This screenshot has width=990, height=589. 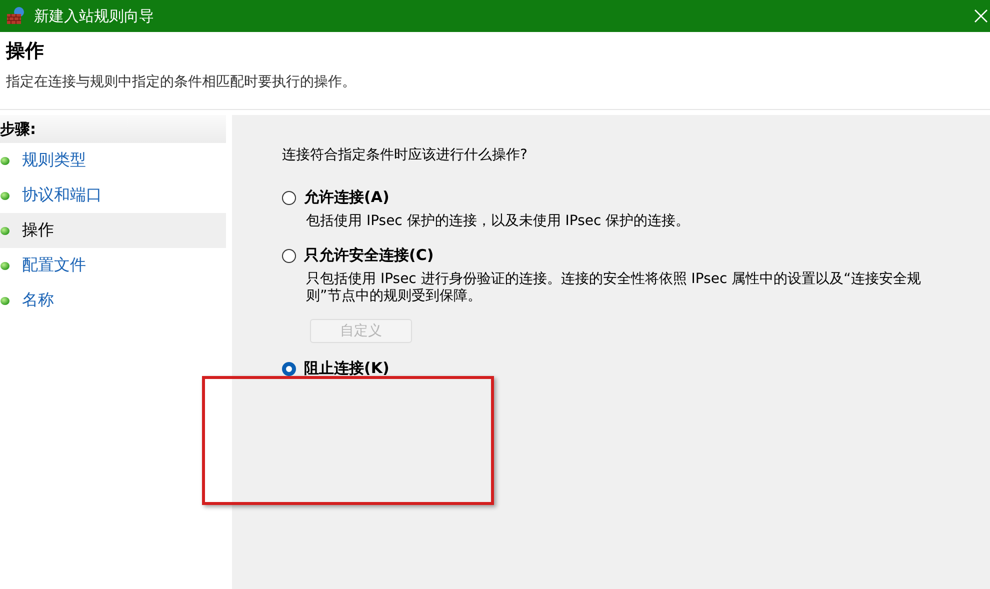 What do you see at coordinates (636, 197) in the screenshot?
I see `radio-option: 允许连接(A)` at bounding box center [636, 197].